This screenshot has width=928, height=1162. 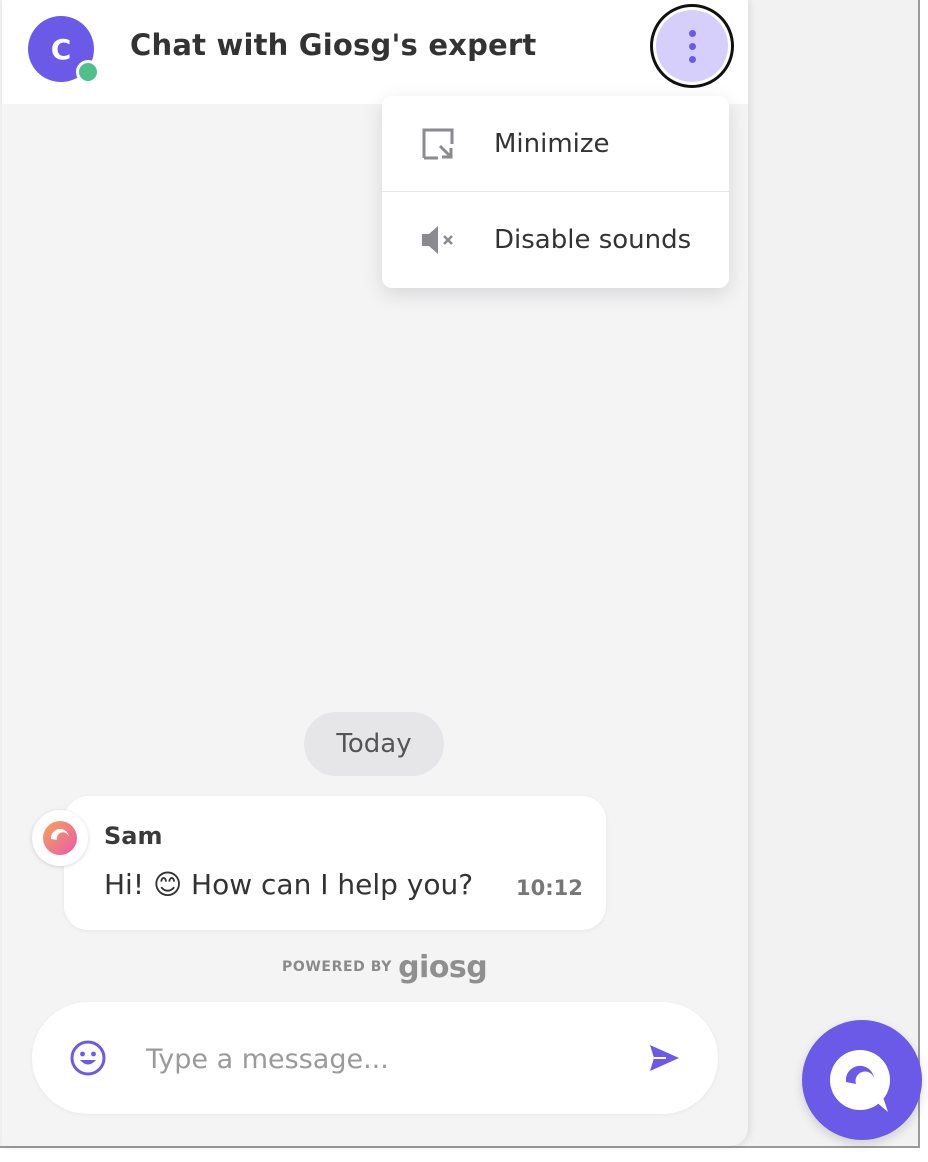 I want to click on message-input, so click(x=381, y=1059).